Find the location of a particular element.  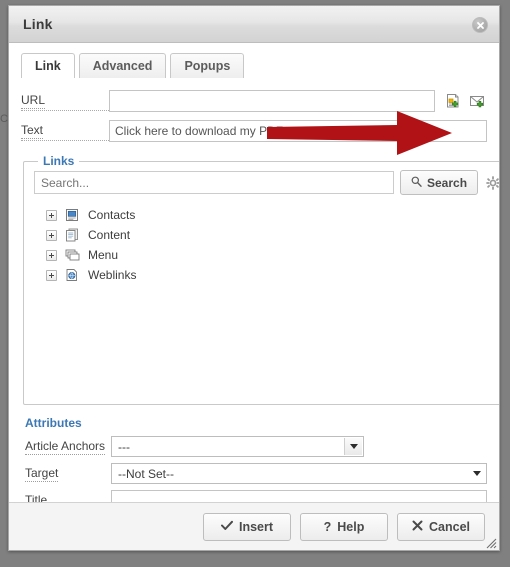

help-button: ? Help is located at coordinates (344, 526).